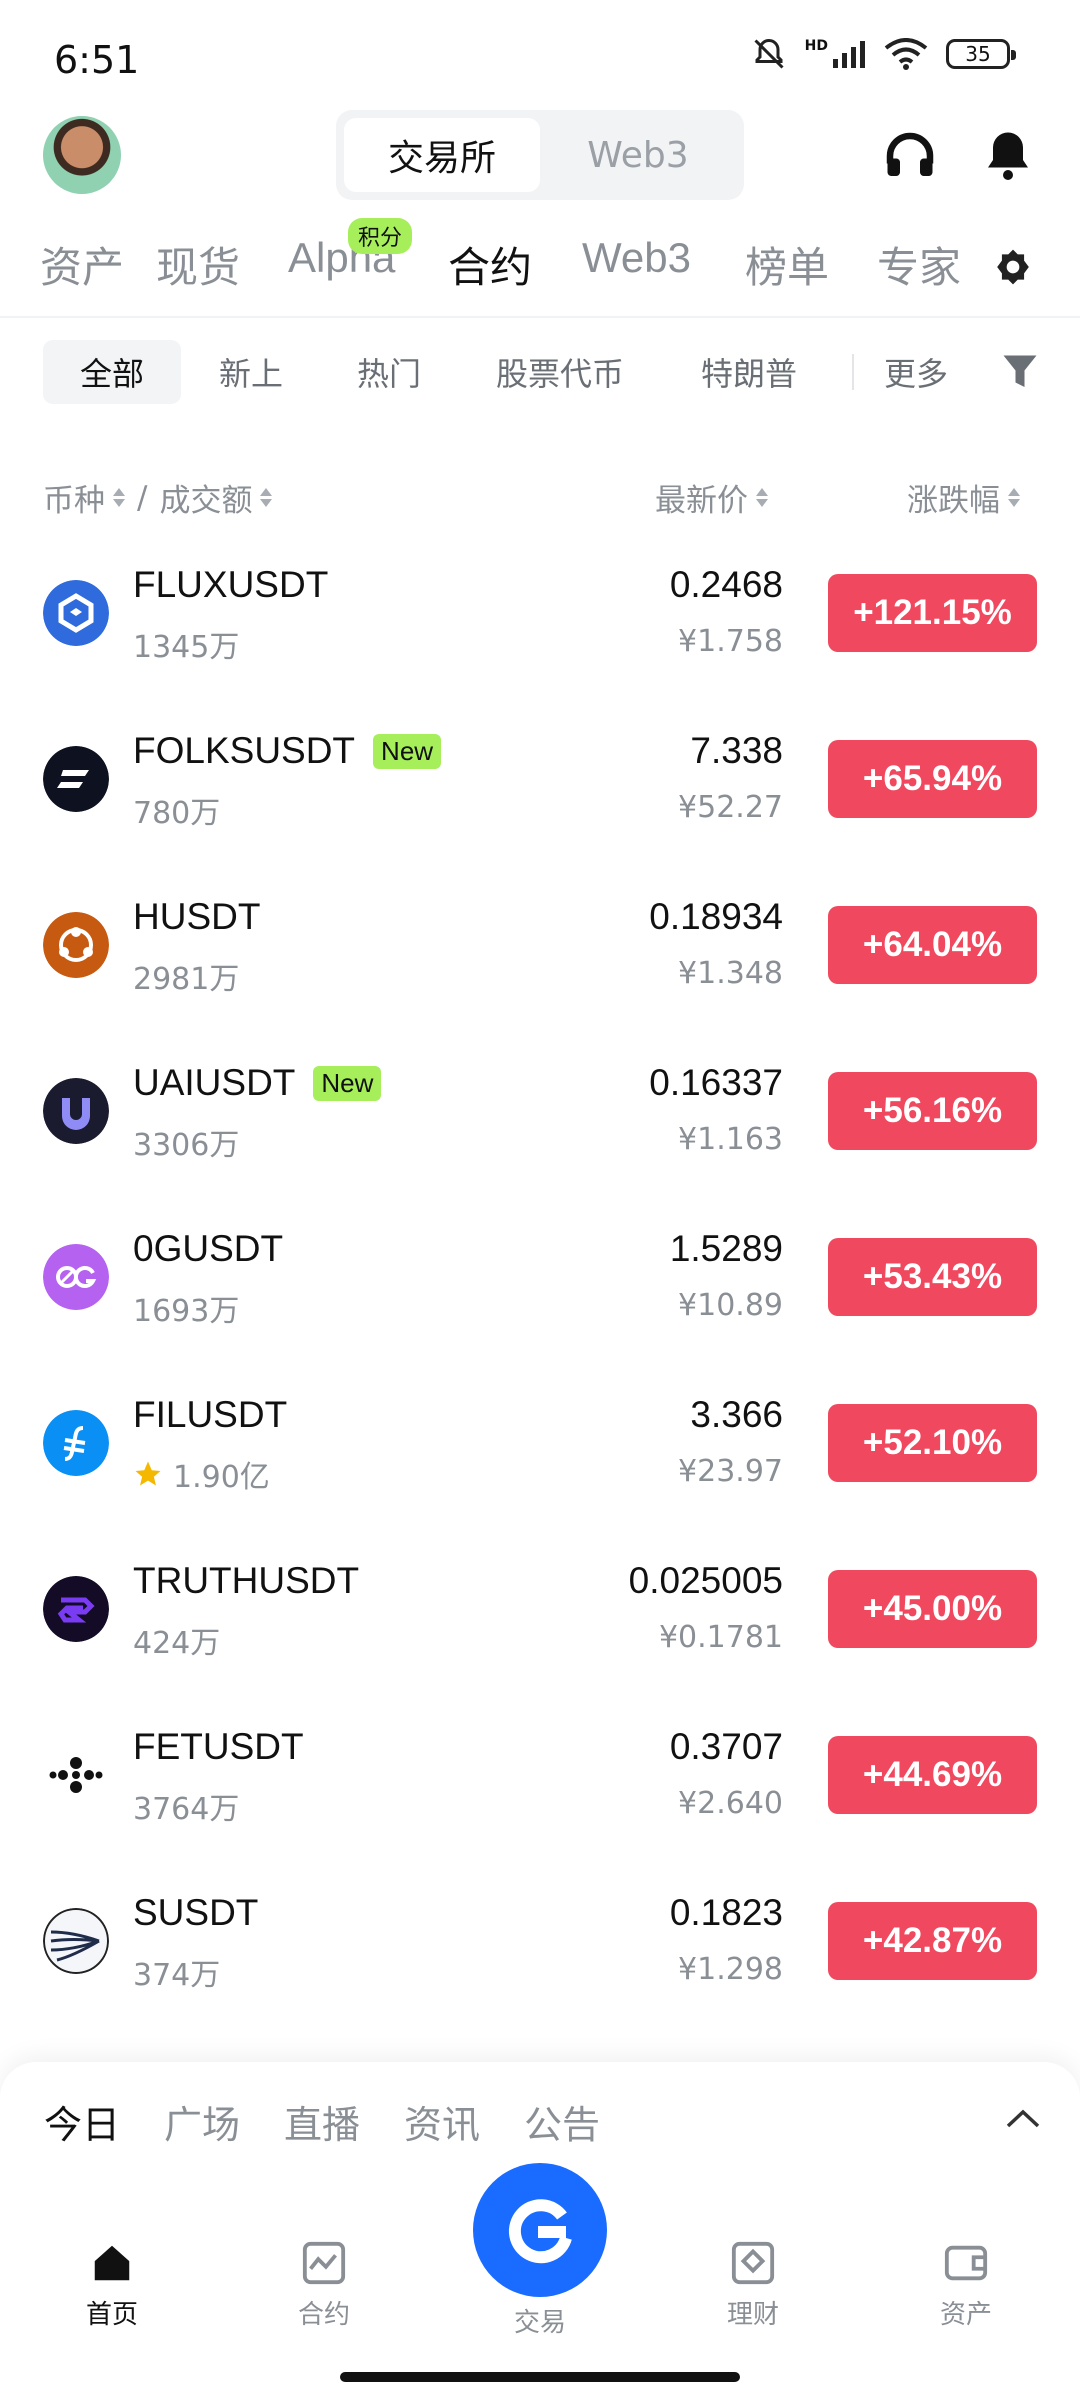 This screenshot has height=2400, width=1080. What do you see at coordinates (638, 155) in the screenshot?
I see `segment-web3: Web3` at bounding box center [638, 155].